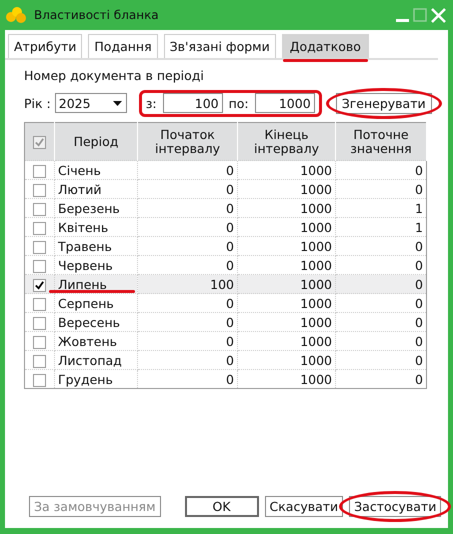  Describe the element at coordinates (188, 284) in the screenshot. I see `table-cell: 100` at that location.